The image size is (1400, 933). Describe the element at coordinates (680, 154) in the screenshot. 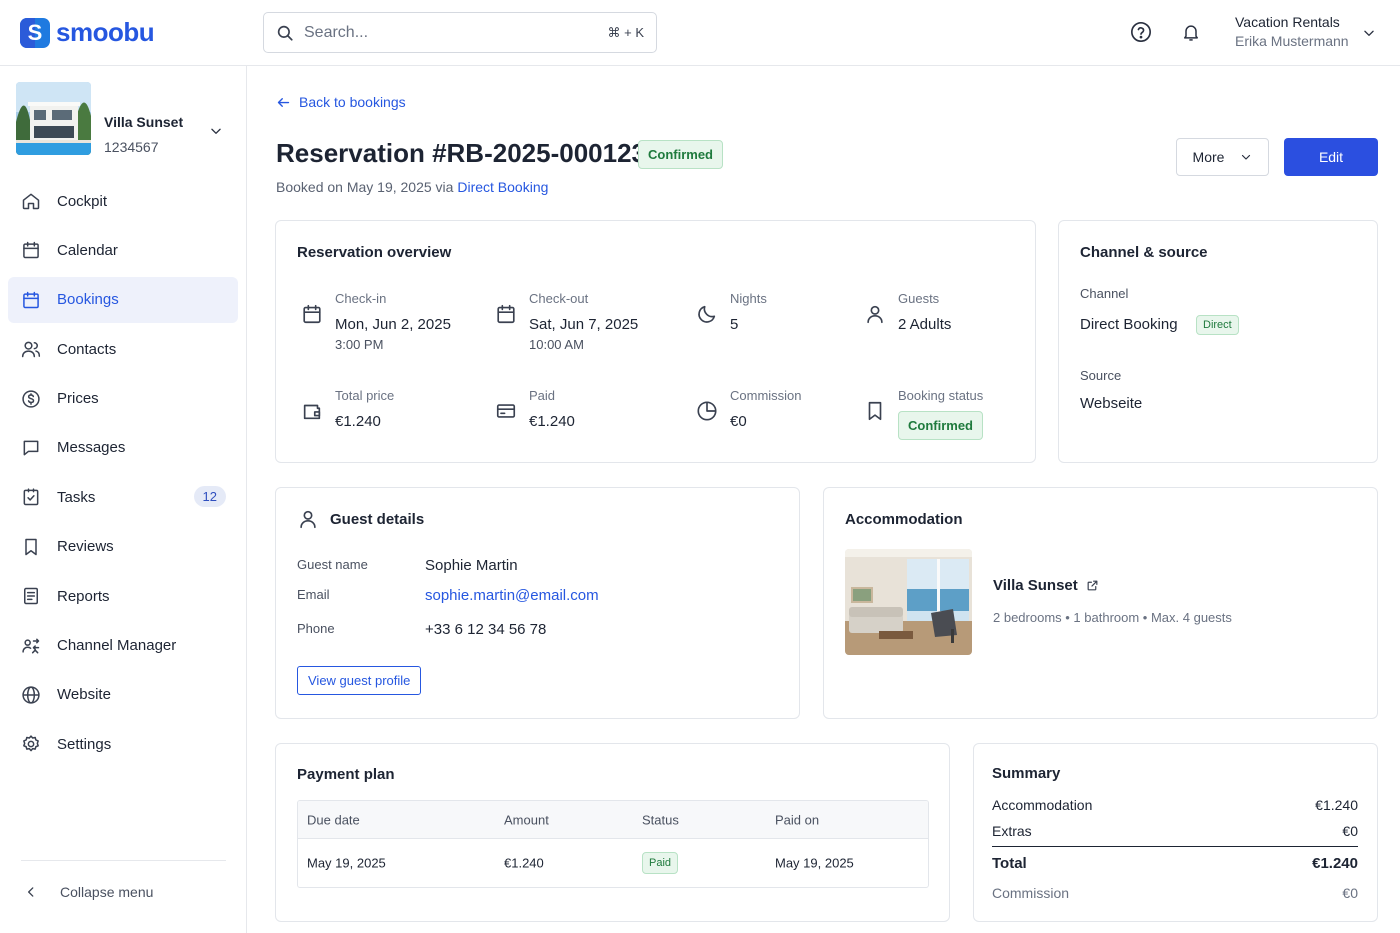

I see `status-badge: Confirmed` at that location.